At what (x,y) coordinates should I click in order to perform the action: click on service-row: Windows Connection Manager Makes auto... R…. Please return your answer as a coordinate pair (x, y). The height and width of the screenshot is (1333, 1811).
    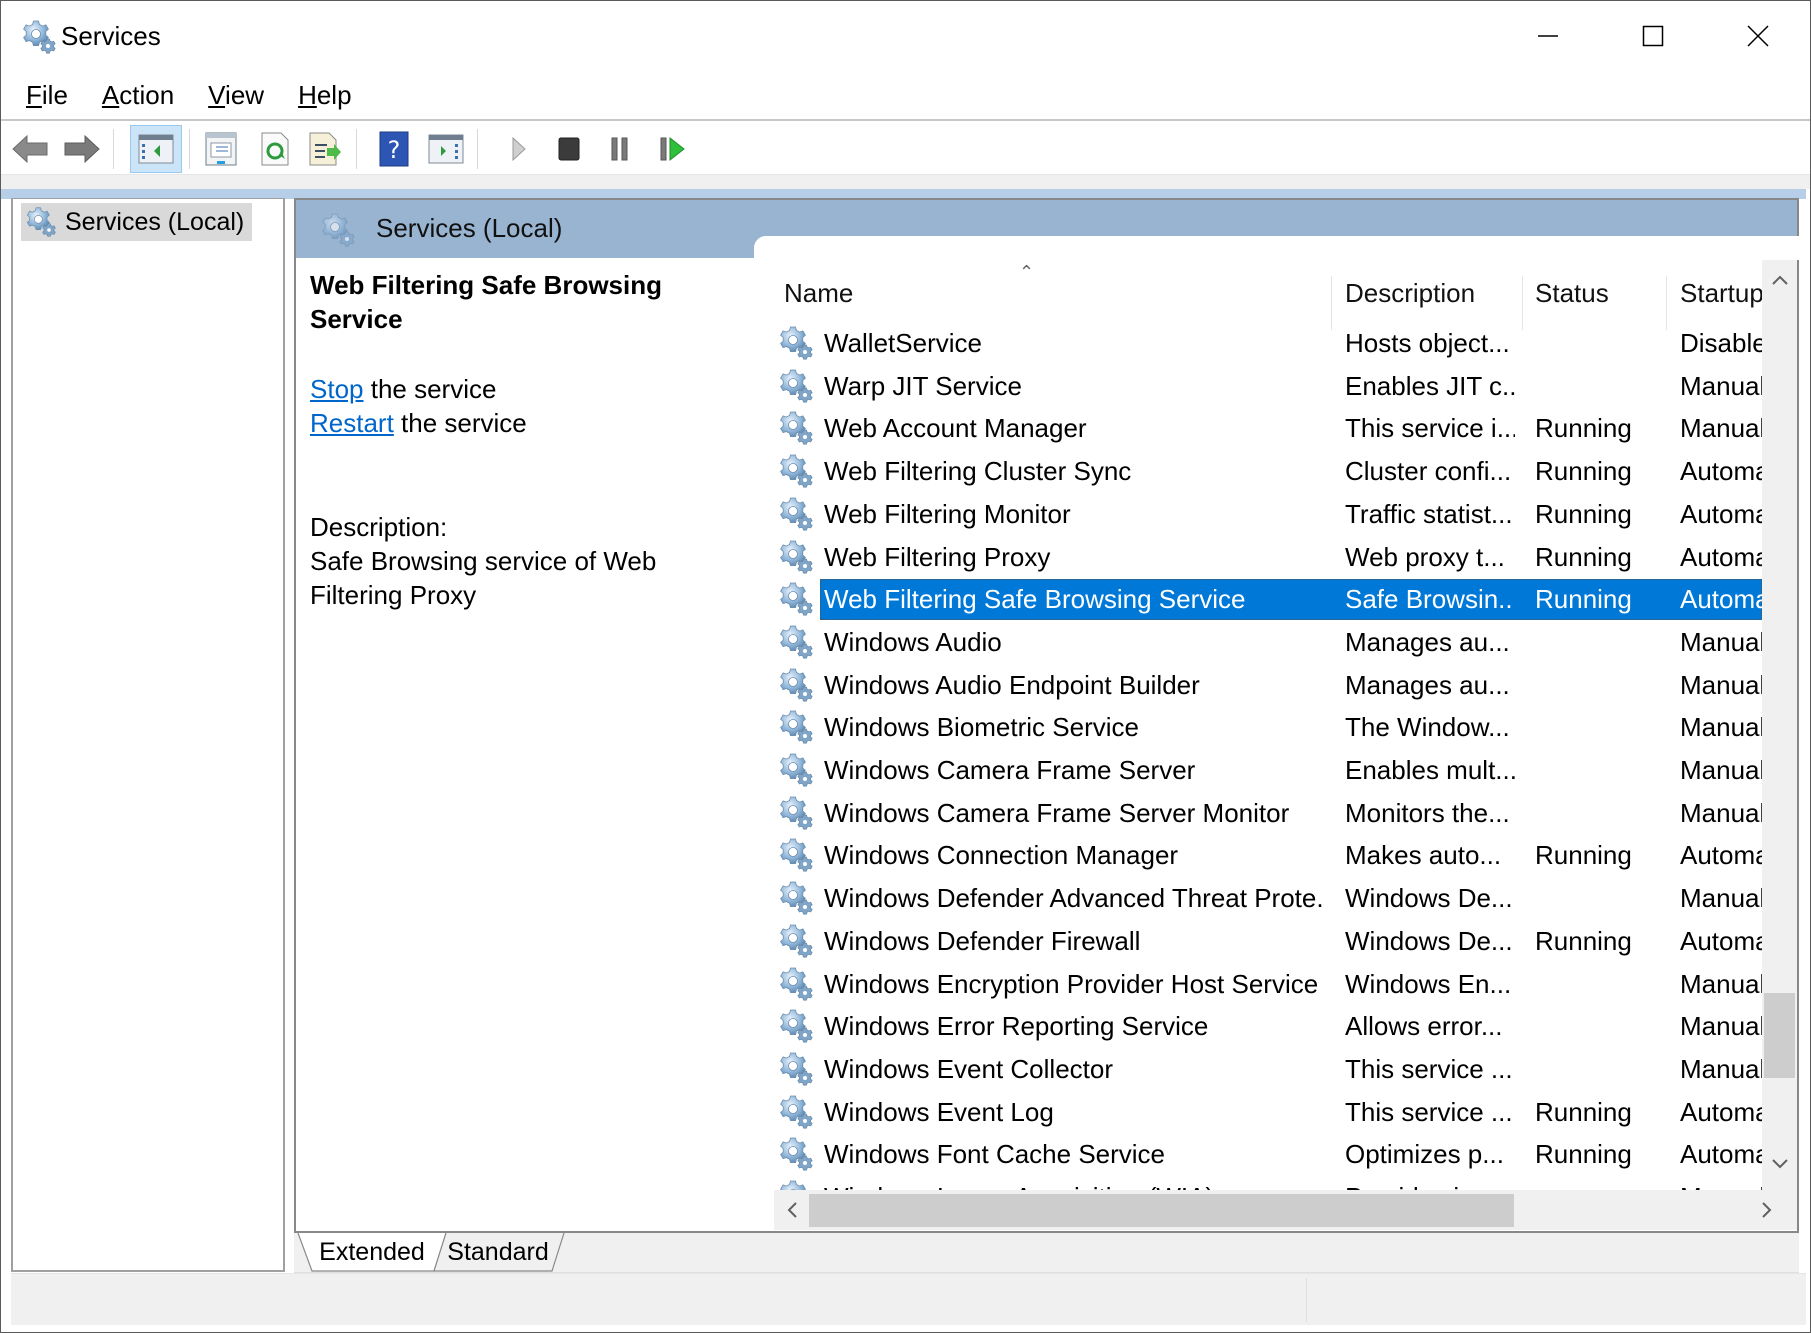
    Looking at the image, I should click on (1268, 855).